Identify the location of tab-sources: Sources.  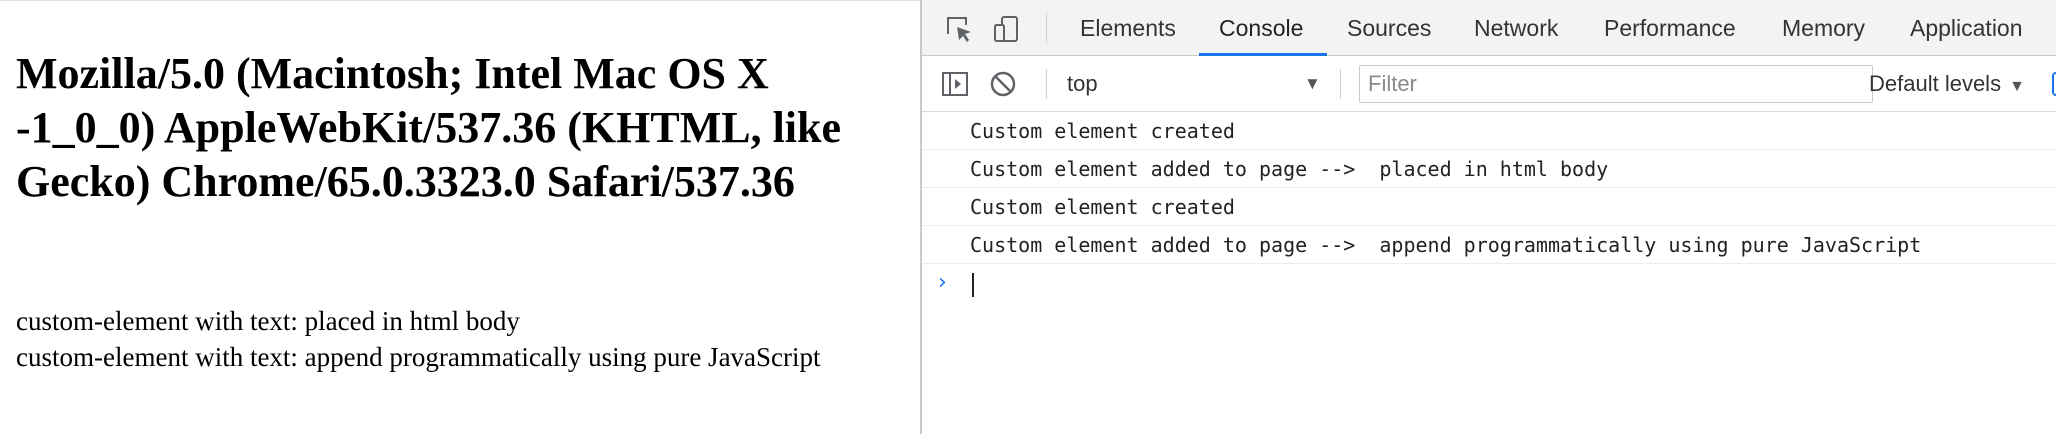
(1389, 28).